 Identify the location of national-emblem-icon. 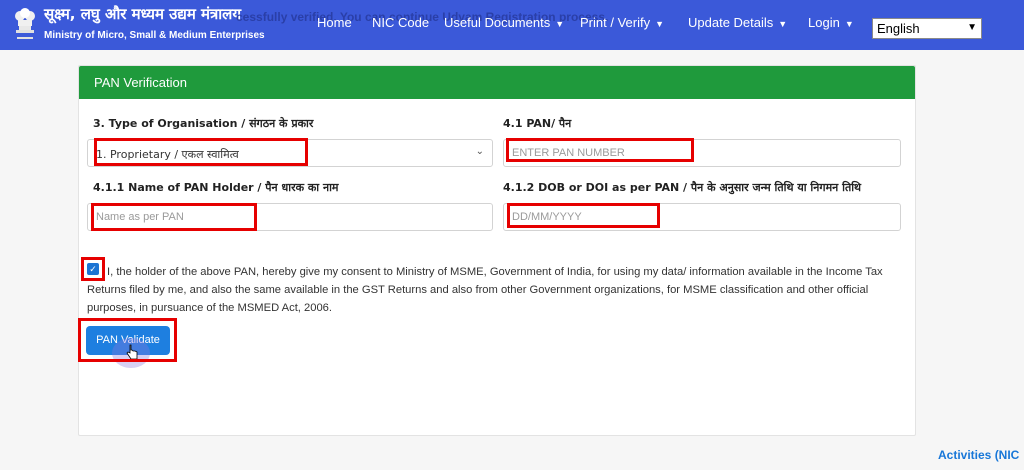
(25, 23).